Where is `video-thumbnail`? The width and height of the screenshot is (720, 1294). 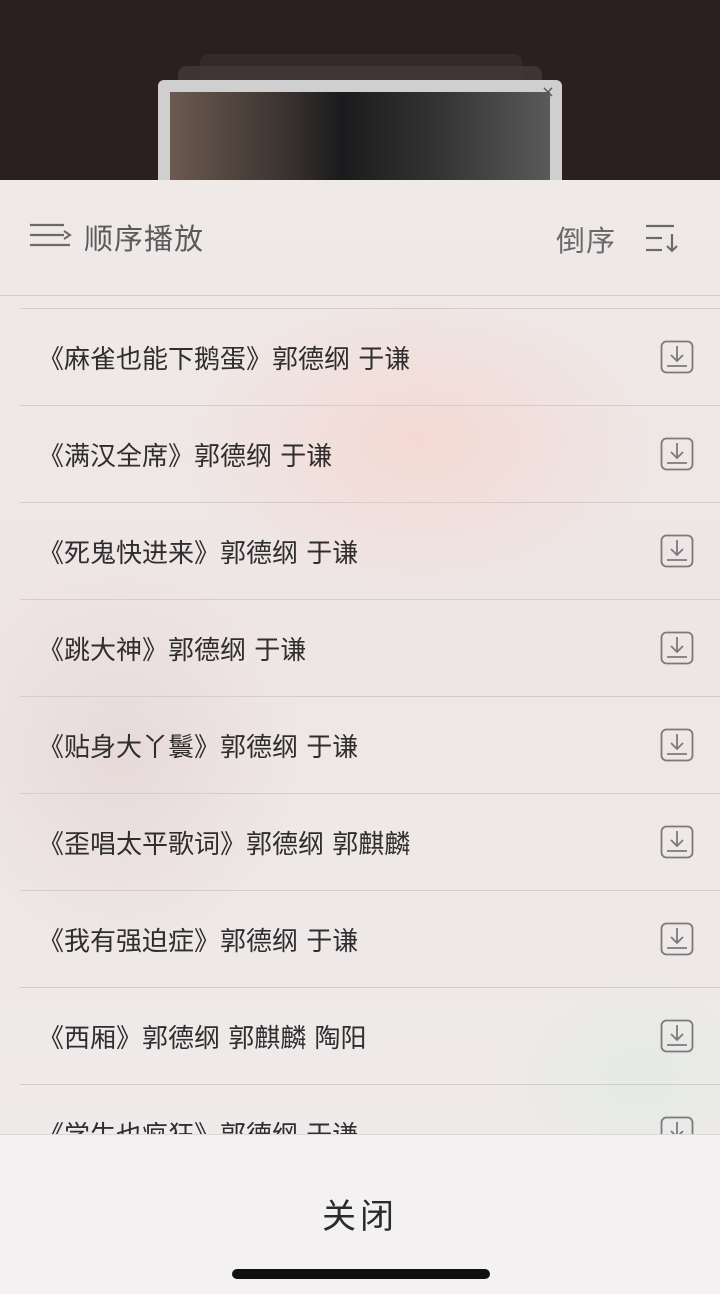 video-thumbnail is located at coordinates (360, 136).